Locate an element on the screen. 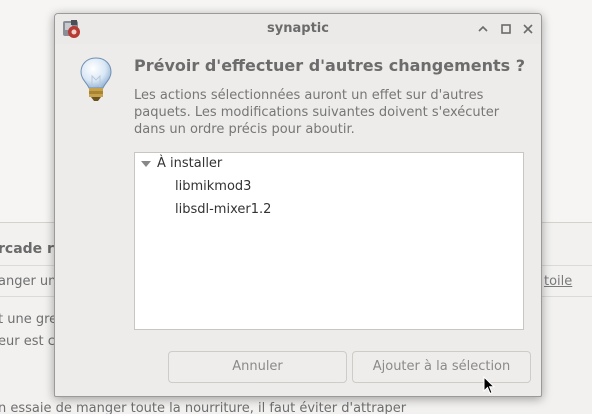 Image resolution: width=592 pixels, height=414 pixels. tree-group-row: À installer is located at coordinates (329, 164).